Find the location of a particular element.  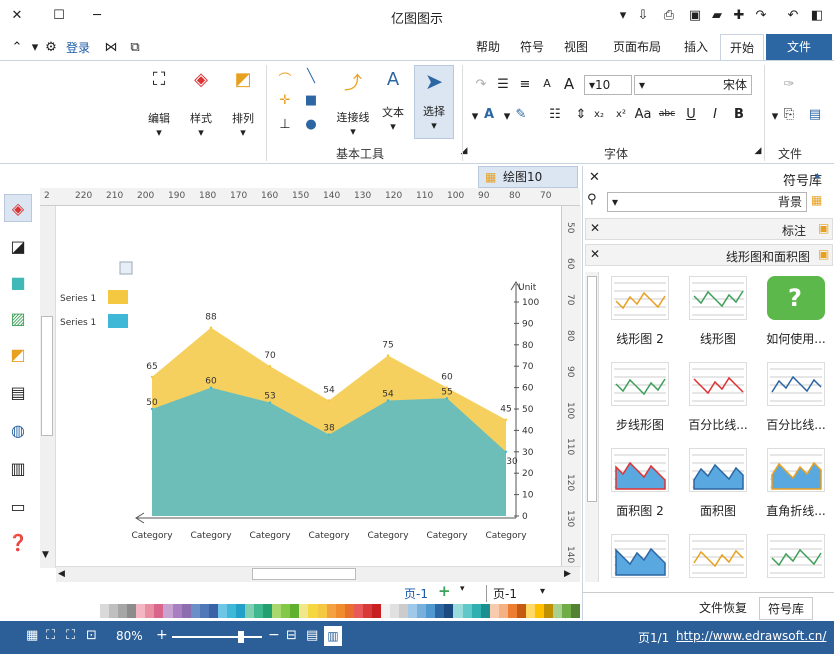

bullets-icon: ☷ is located at coordinates (555, 114).